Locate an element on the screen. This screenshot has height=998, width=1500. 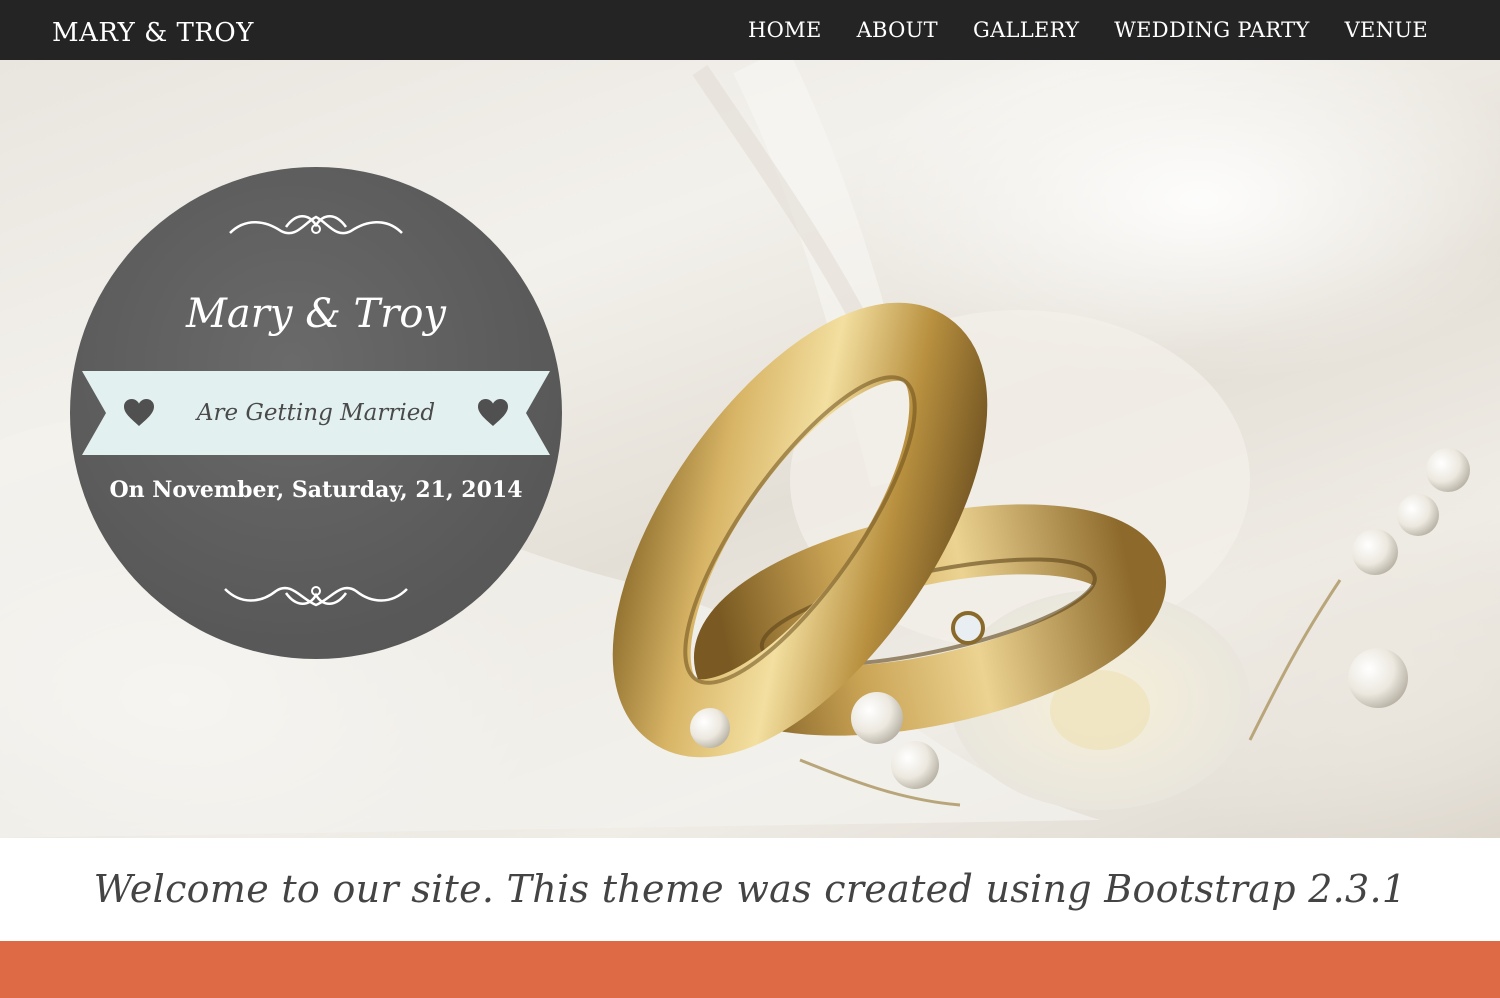
nav-link-home: HOME is located at coordinates (785, 31).